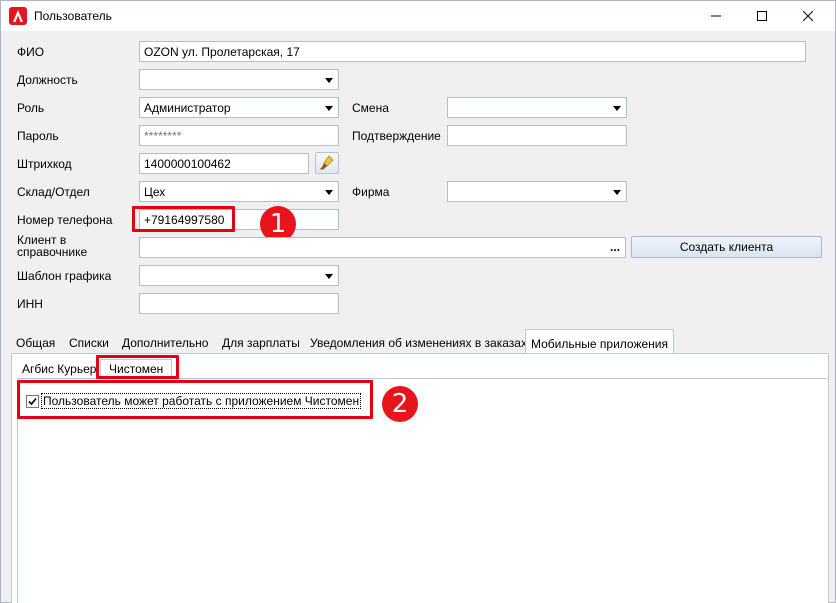 Image resolution: width=836 pixels, height=603 pixels. What do you see at coordinates (35, 342) in the screenshot?
I see `tab-general: Общая` at bounding box center [35, 342].